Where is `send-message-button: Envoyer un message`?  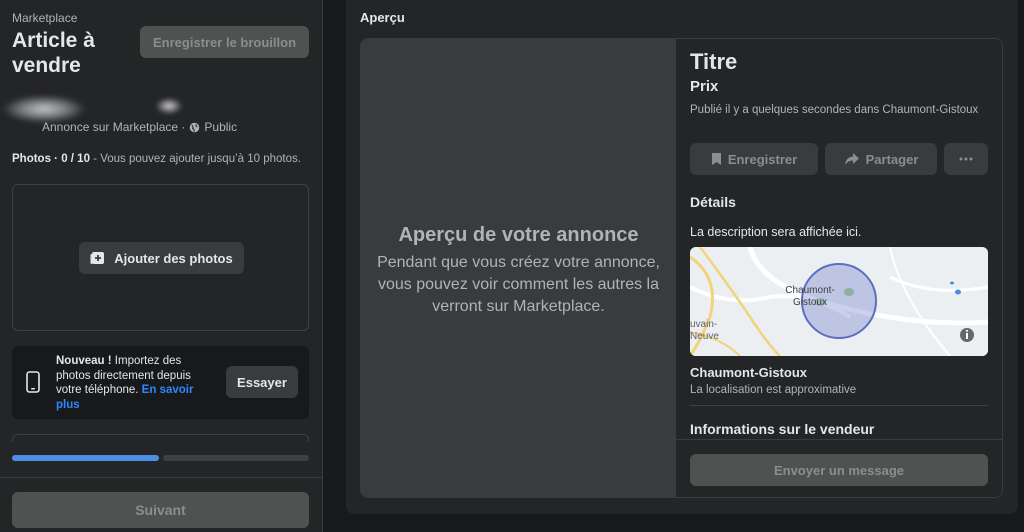
send-message-button: Envoyer un message is located at coordinates (839, 470).